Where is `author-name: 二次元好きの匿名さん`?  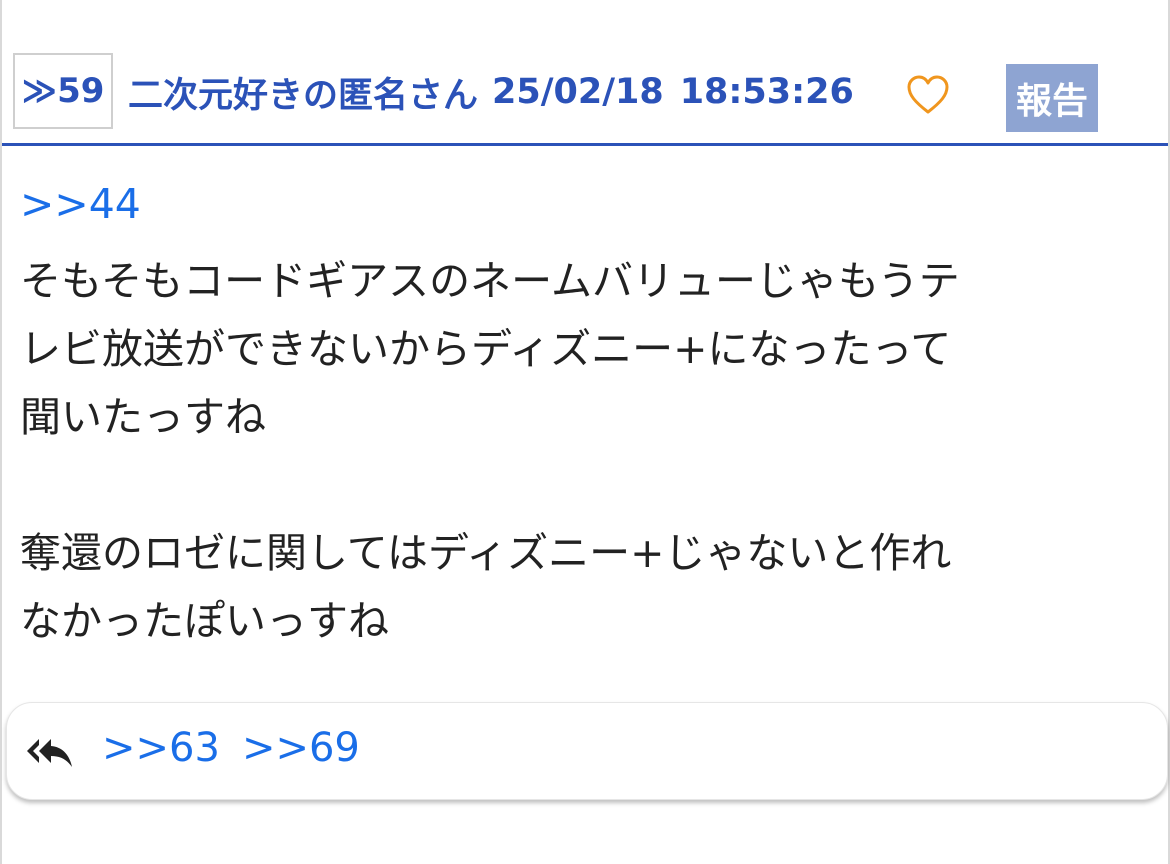 author-name: 二次元好きの匿名さん is located at coordinates (303, 95).